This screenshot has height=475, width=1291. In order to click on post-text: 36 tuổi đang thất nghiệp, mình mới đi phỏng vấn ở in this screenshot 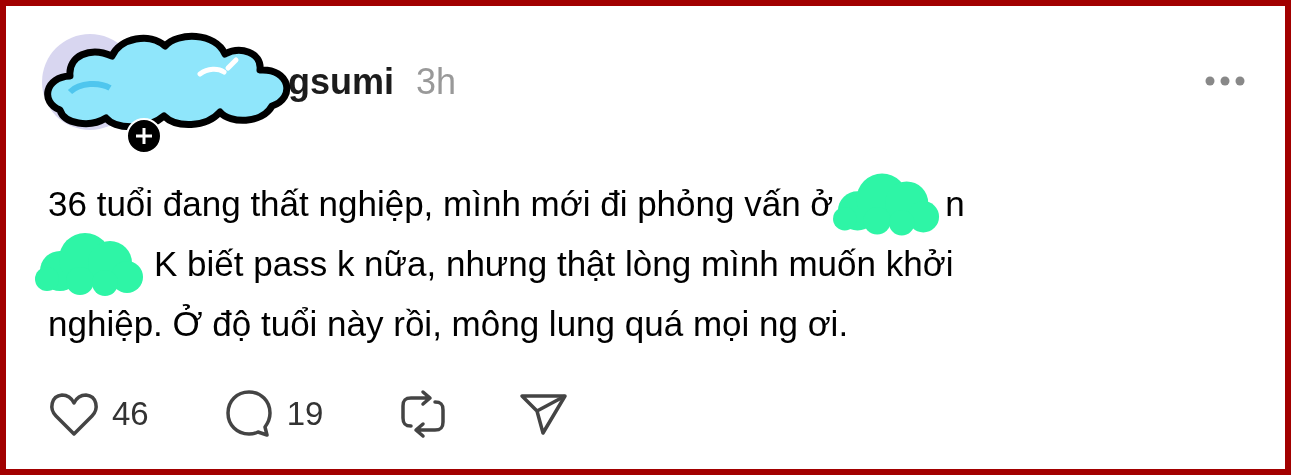, I will do `click(441, 204)`.